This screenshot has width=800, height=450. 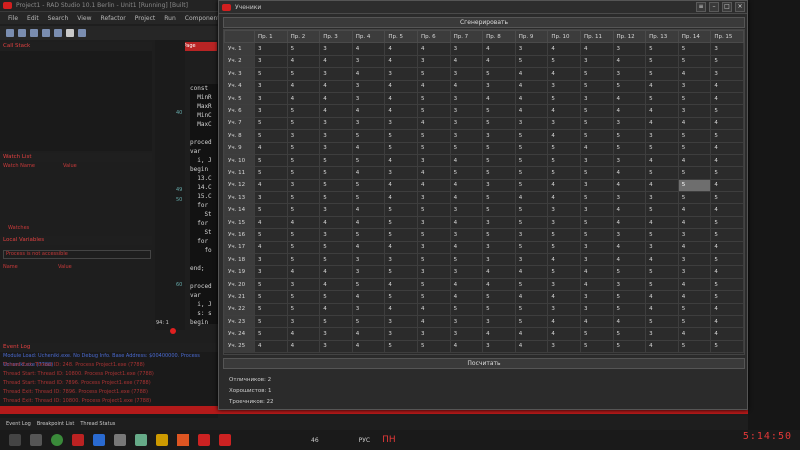 I want to click on breakpoint-icon, so click(x=173, y=331).